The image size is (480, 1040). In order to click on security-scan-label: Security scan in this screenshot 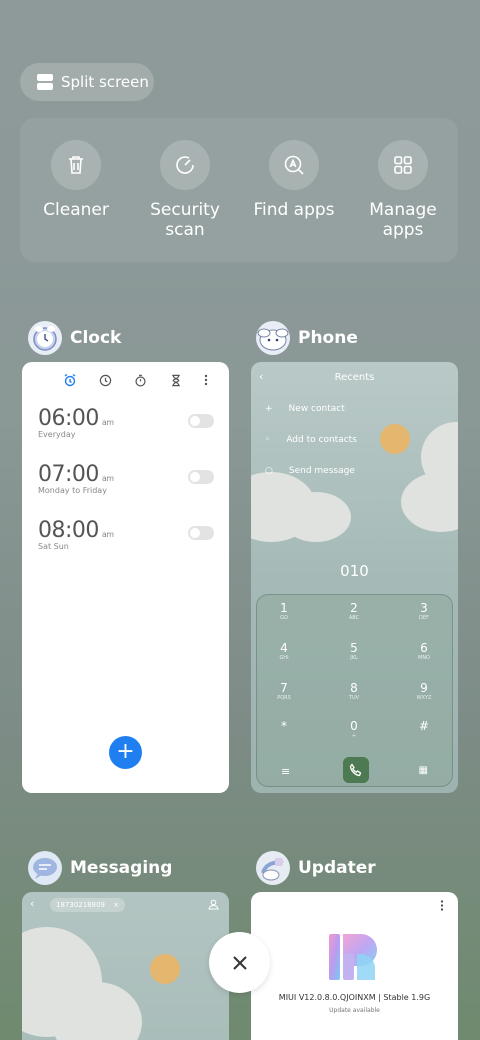, I will do `click(185, 220)`.